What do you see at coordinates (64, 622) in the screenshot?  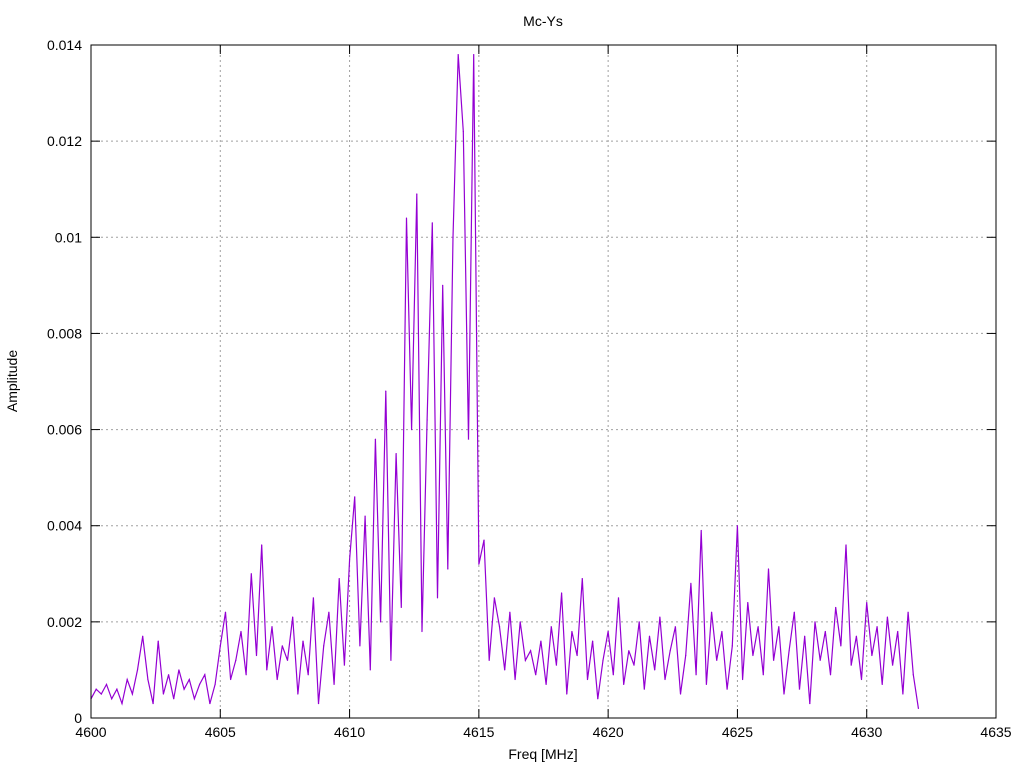 I see `y-tick-label: 0.002` at bounding box center [64, 622].